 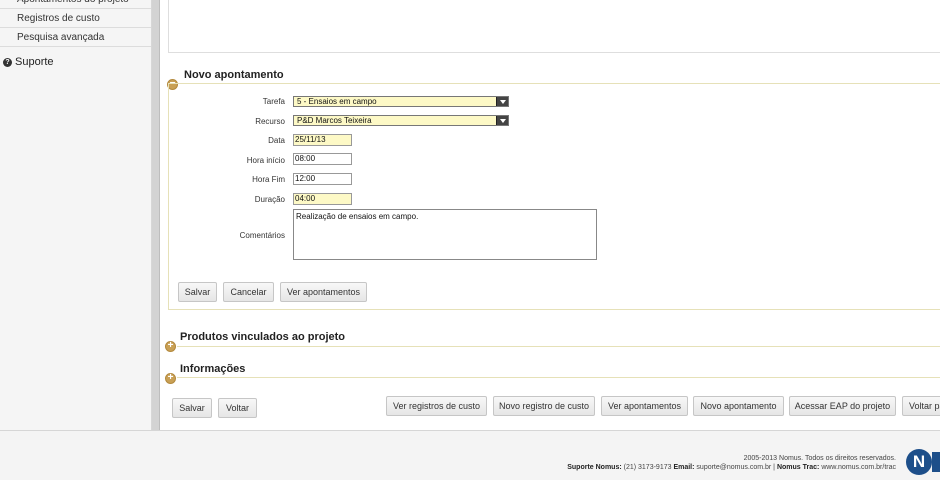 I want to click on novo-apontamento-button: Novo apontamento, so click(x=738, y=406).